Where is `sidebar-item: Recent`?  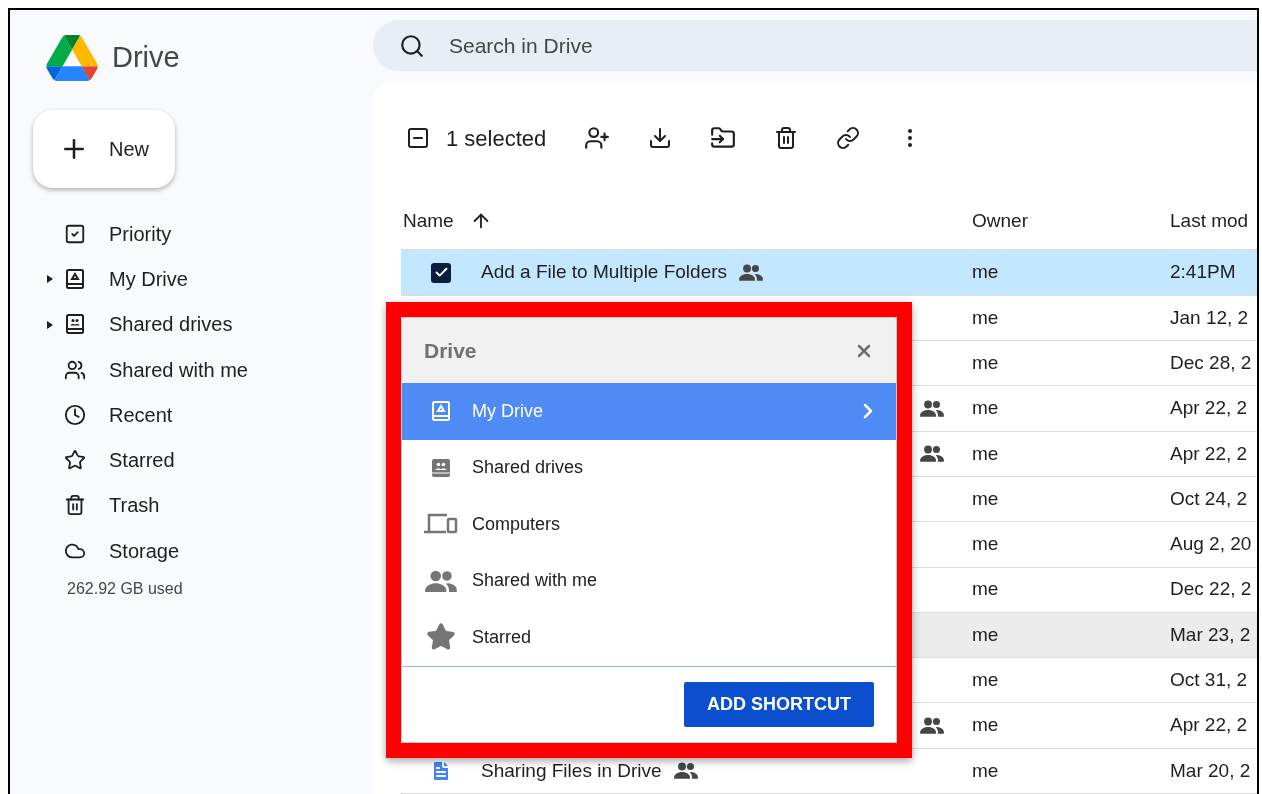
sidebar-item: Recent is located at coordinates (191, 415).